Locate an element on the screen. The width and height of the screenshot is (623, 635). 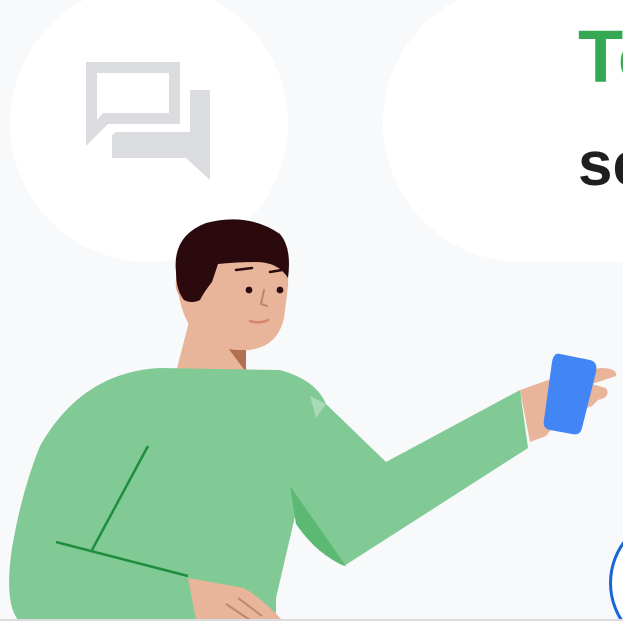
ground-line is located at coordinates (311, 627).